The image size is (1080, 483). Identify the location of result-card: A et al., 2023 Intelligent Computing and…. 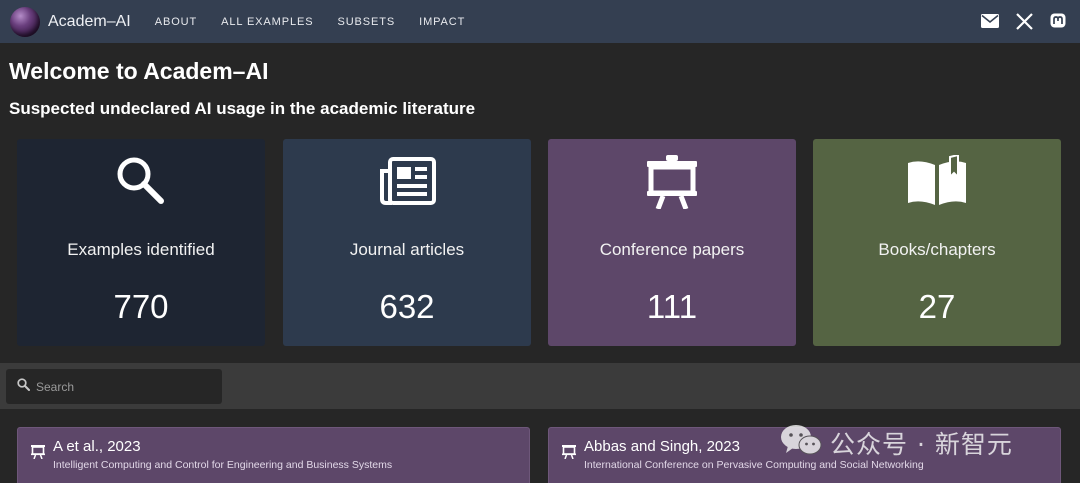
(273, 455).